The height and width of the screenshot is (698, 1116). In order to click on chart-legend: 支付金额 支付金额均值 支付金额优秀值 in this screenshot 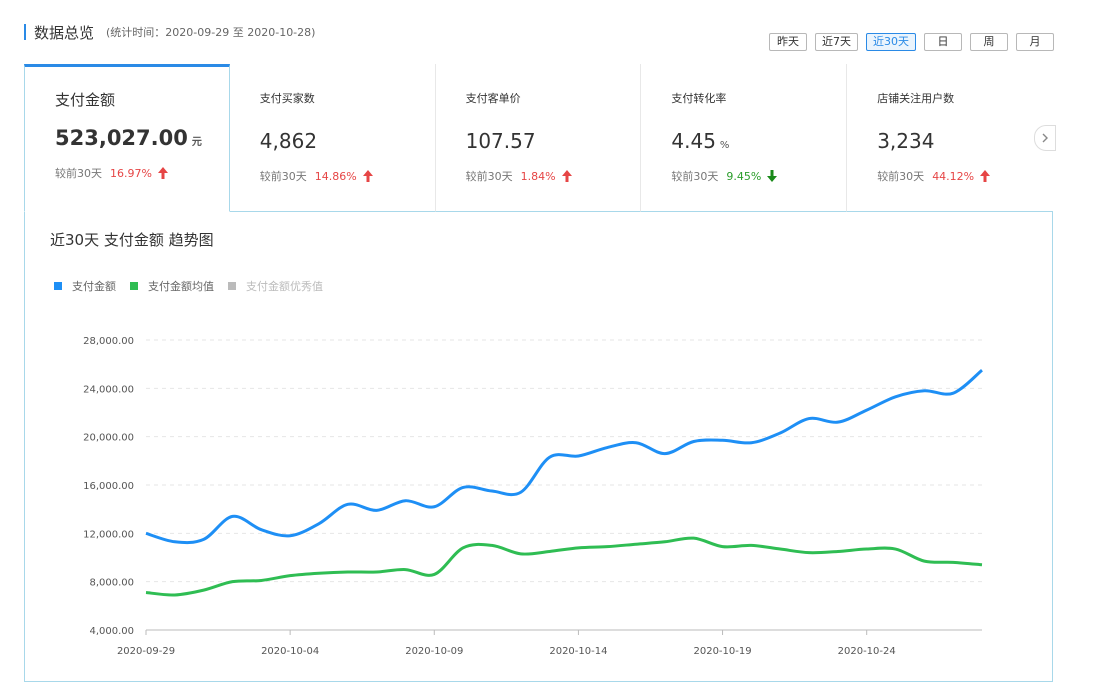, I will do `click(188, 286)`.